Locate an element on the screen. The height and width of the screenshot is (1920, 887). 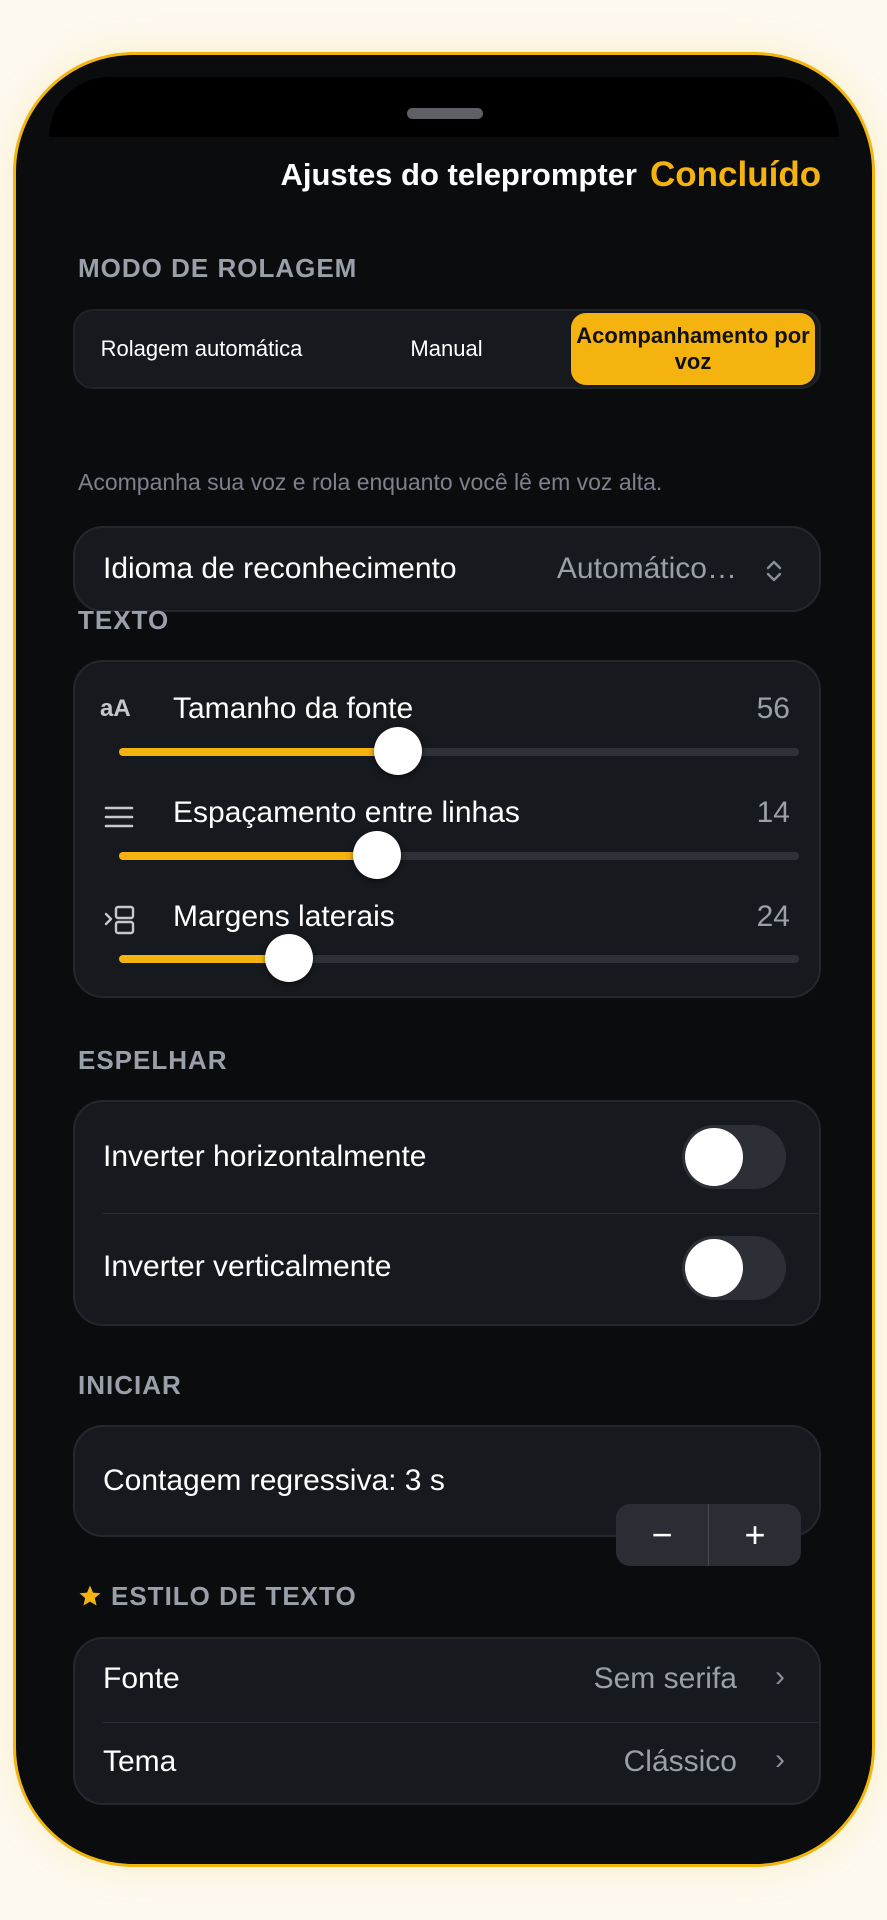
font-row-label: Fonte is located at coordinates (141, 1678).